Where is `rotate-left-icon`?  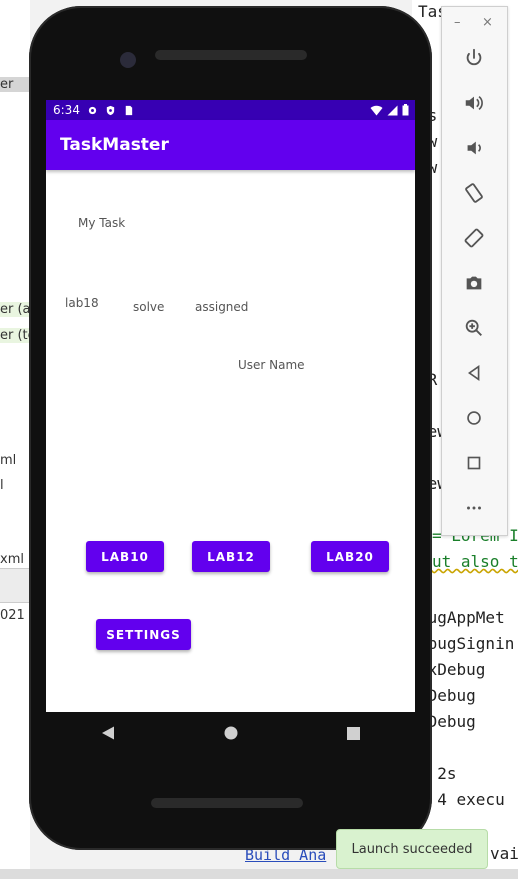 rotate-left-icon is located at coordinates (474, 193).